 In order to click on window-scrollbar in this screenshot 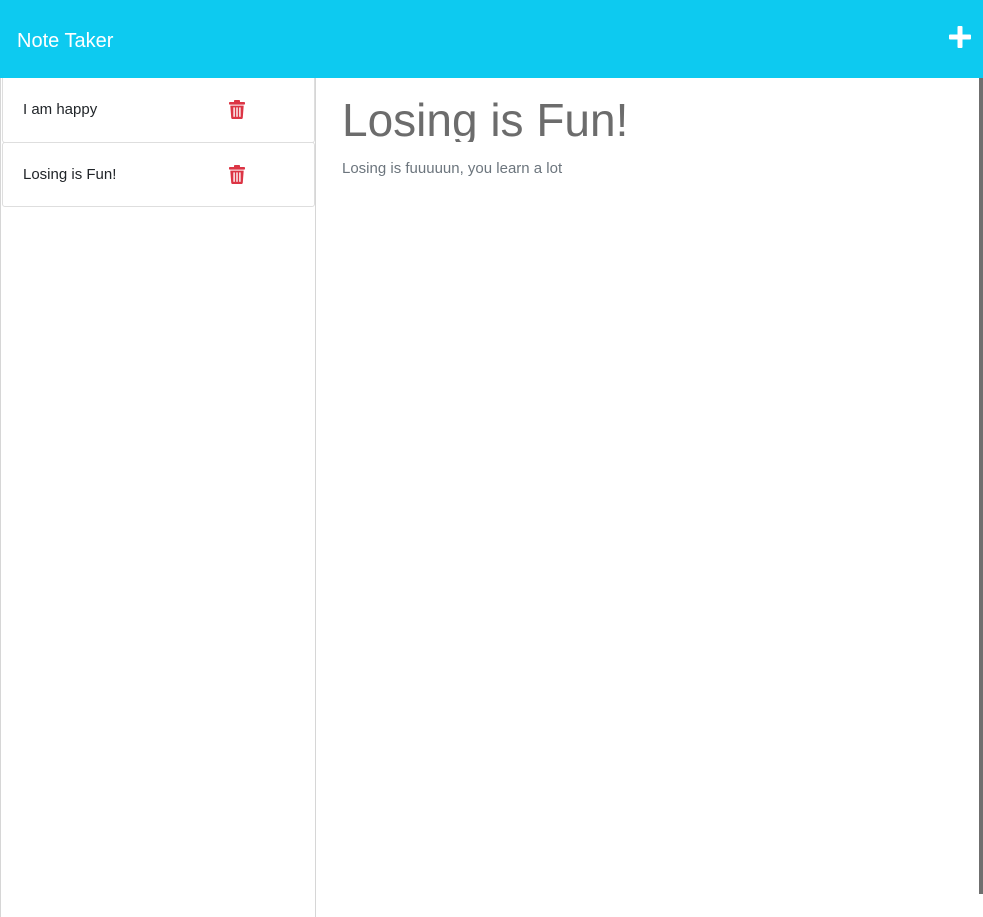, I will do `click(981, 486)`.